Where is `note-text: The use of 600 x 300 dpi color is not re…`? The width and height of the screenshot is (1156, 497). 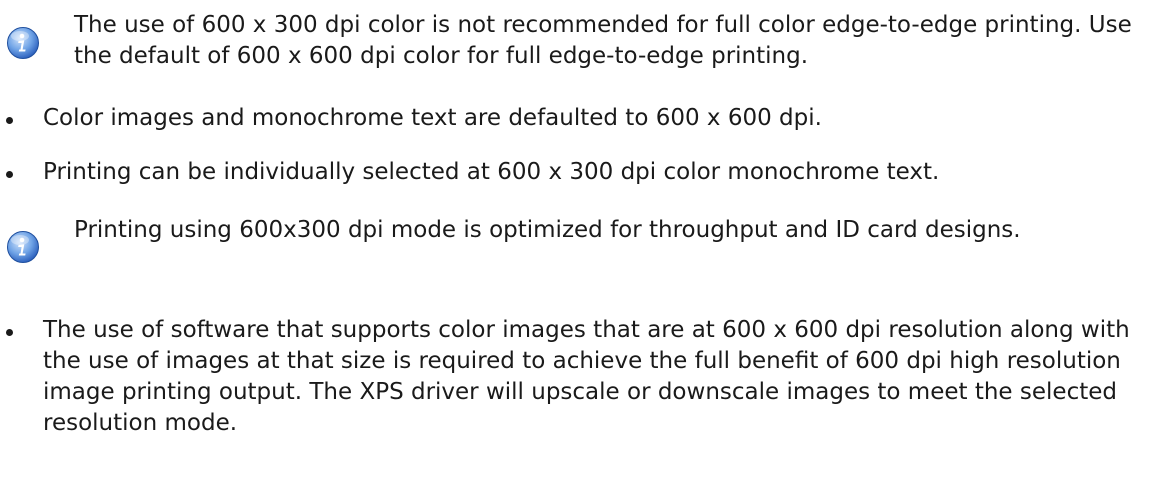
note-text: The use of 600 x 300 dpi color is not re… is located at coordinates (603, 40).